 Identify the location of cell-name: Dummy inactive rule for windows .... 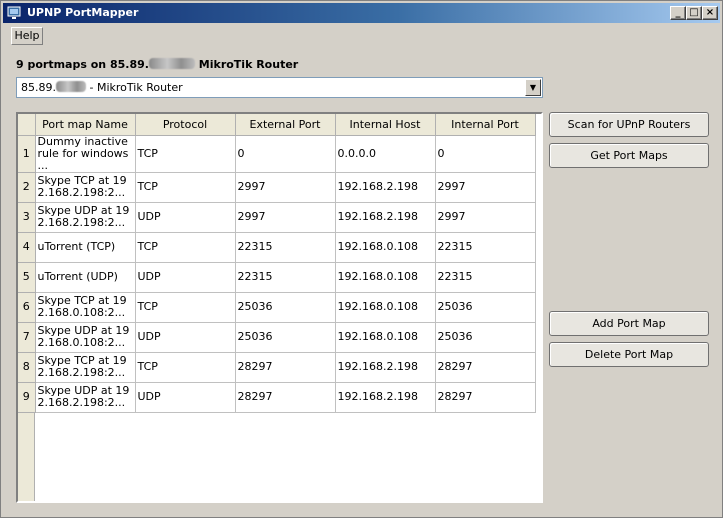
(85, 154).